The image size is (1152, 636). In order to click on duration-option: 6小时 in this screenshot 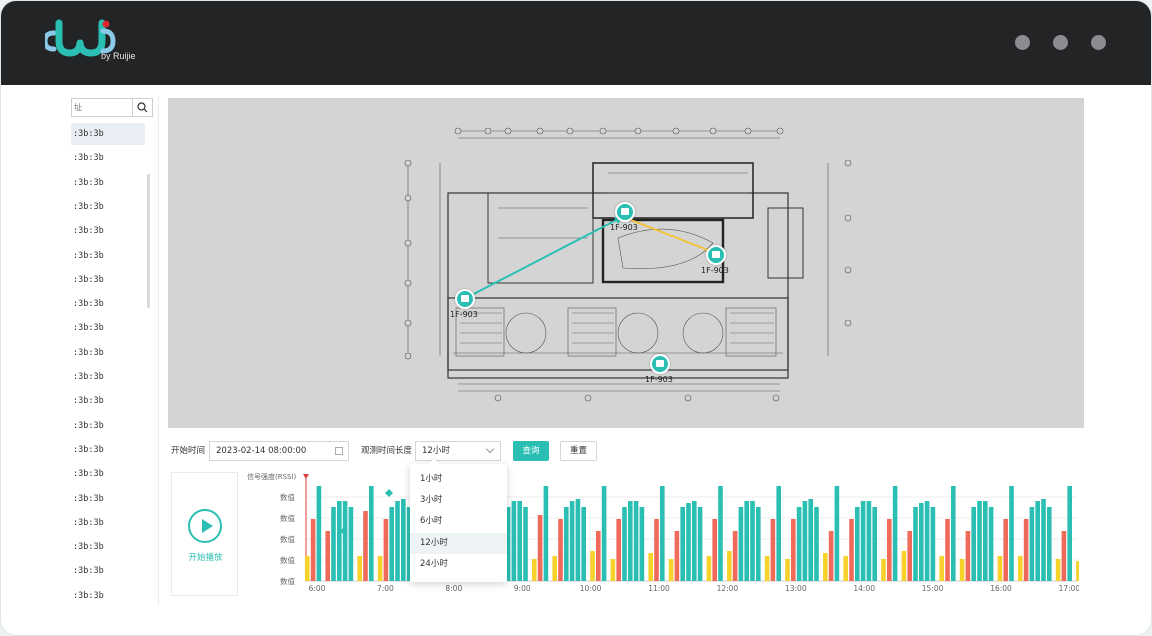, I will do `click(458, 521)`.